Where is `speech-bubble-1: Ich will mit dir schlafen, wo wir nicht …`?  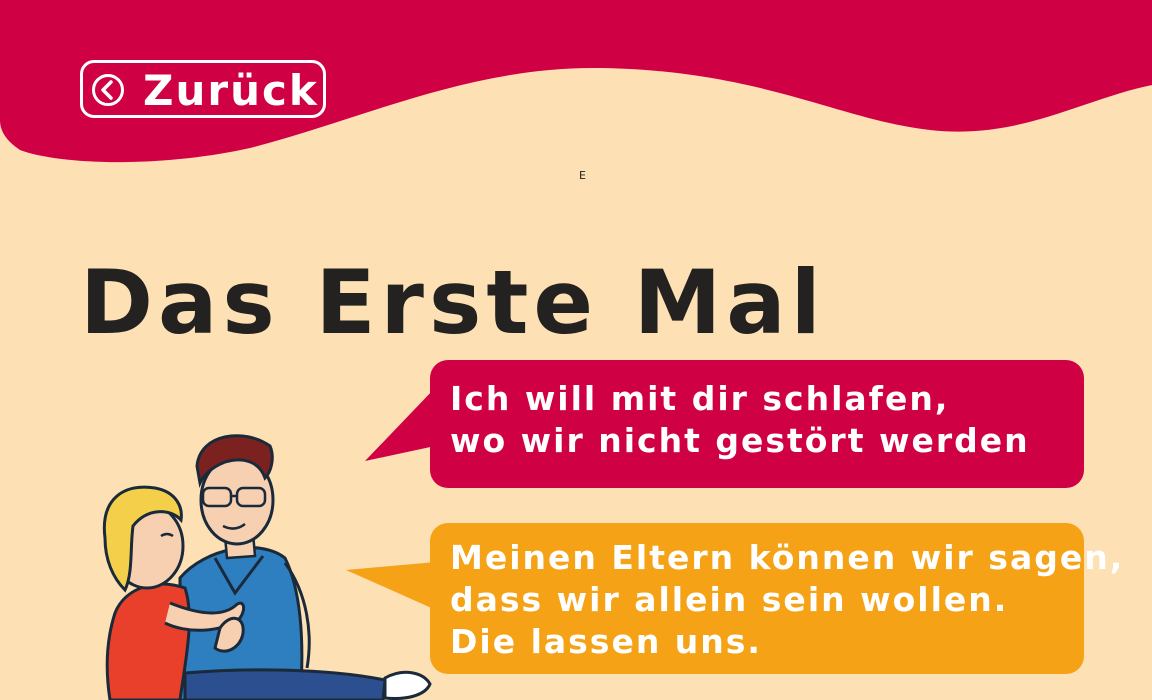 speech-bubble-1: Ich will mit dir schlafen, wo wir nicht … is located at coordinates (757, 424).